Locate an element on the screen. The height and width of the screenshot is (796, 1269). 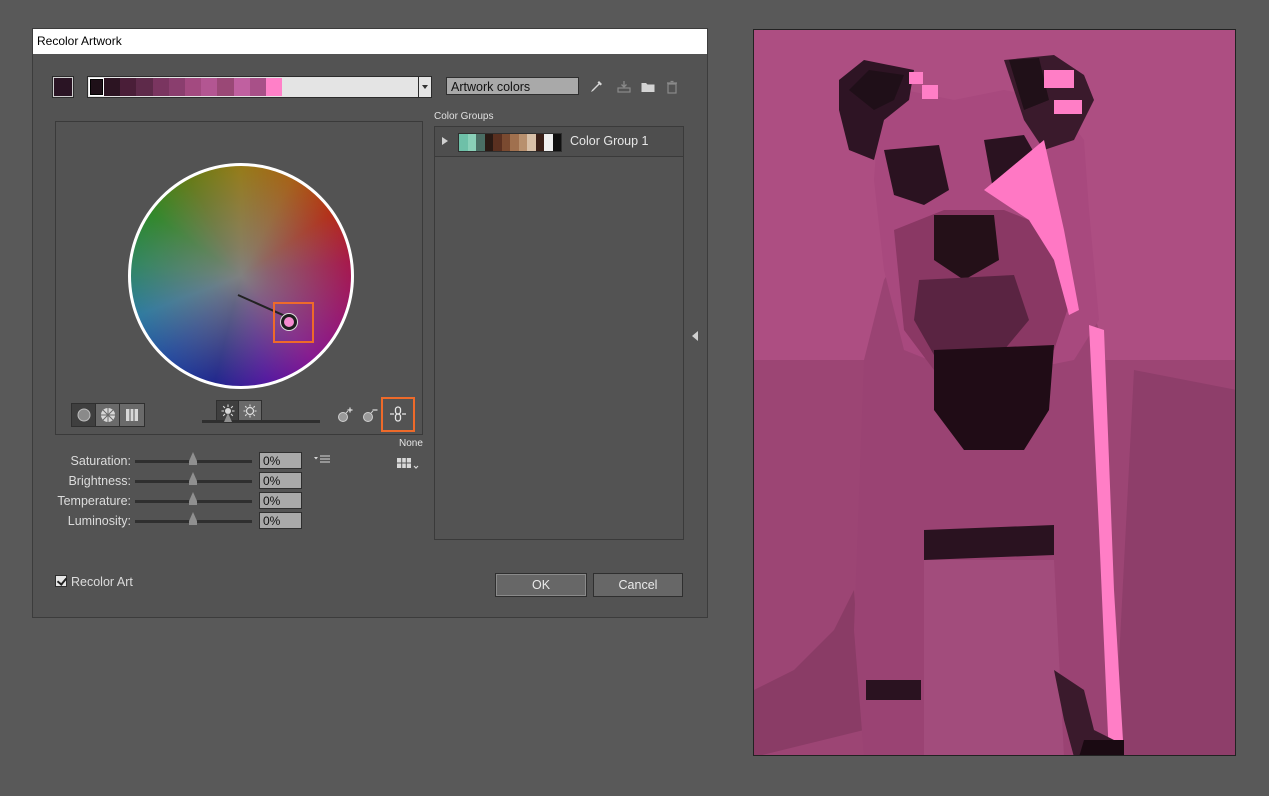
temperature-value: 0% is located at coordinates (280, 500).